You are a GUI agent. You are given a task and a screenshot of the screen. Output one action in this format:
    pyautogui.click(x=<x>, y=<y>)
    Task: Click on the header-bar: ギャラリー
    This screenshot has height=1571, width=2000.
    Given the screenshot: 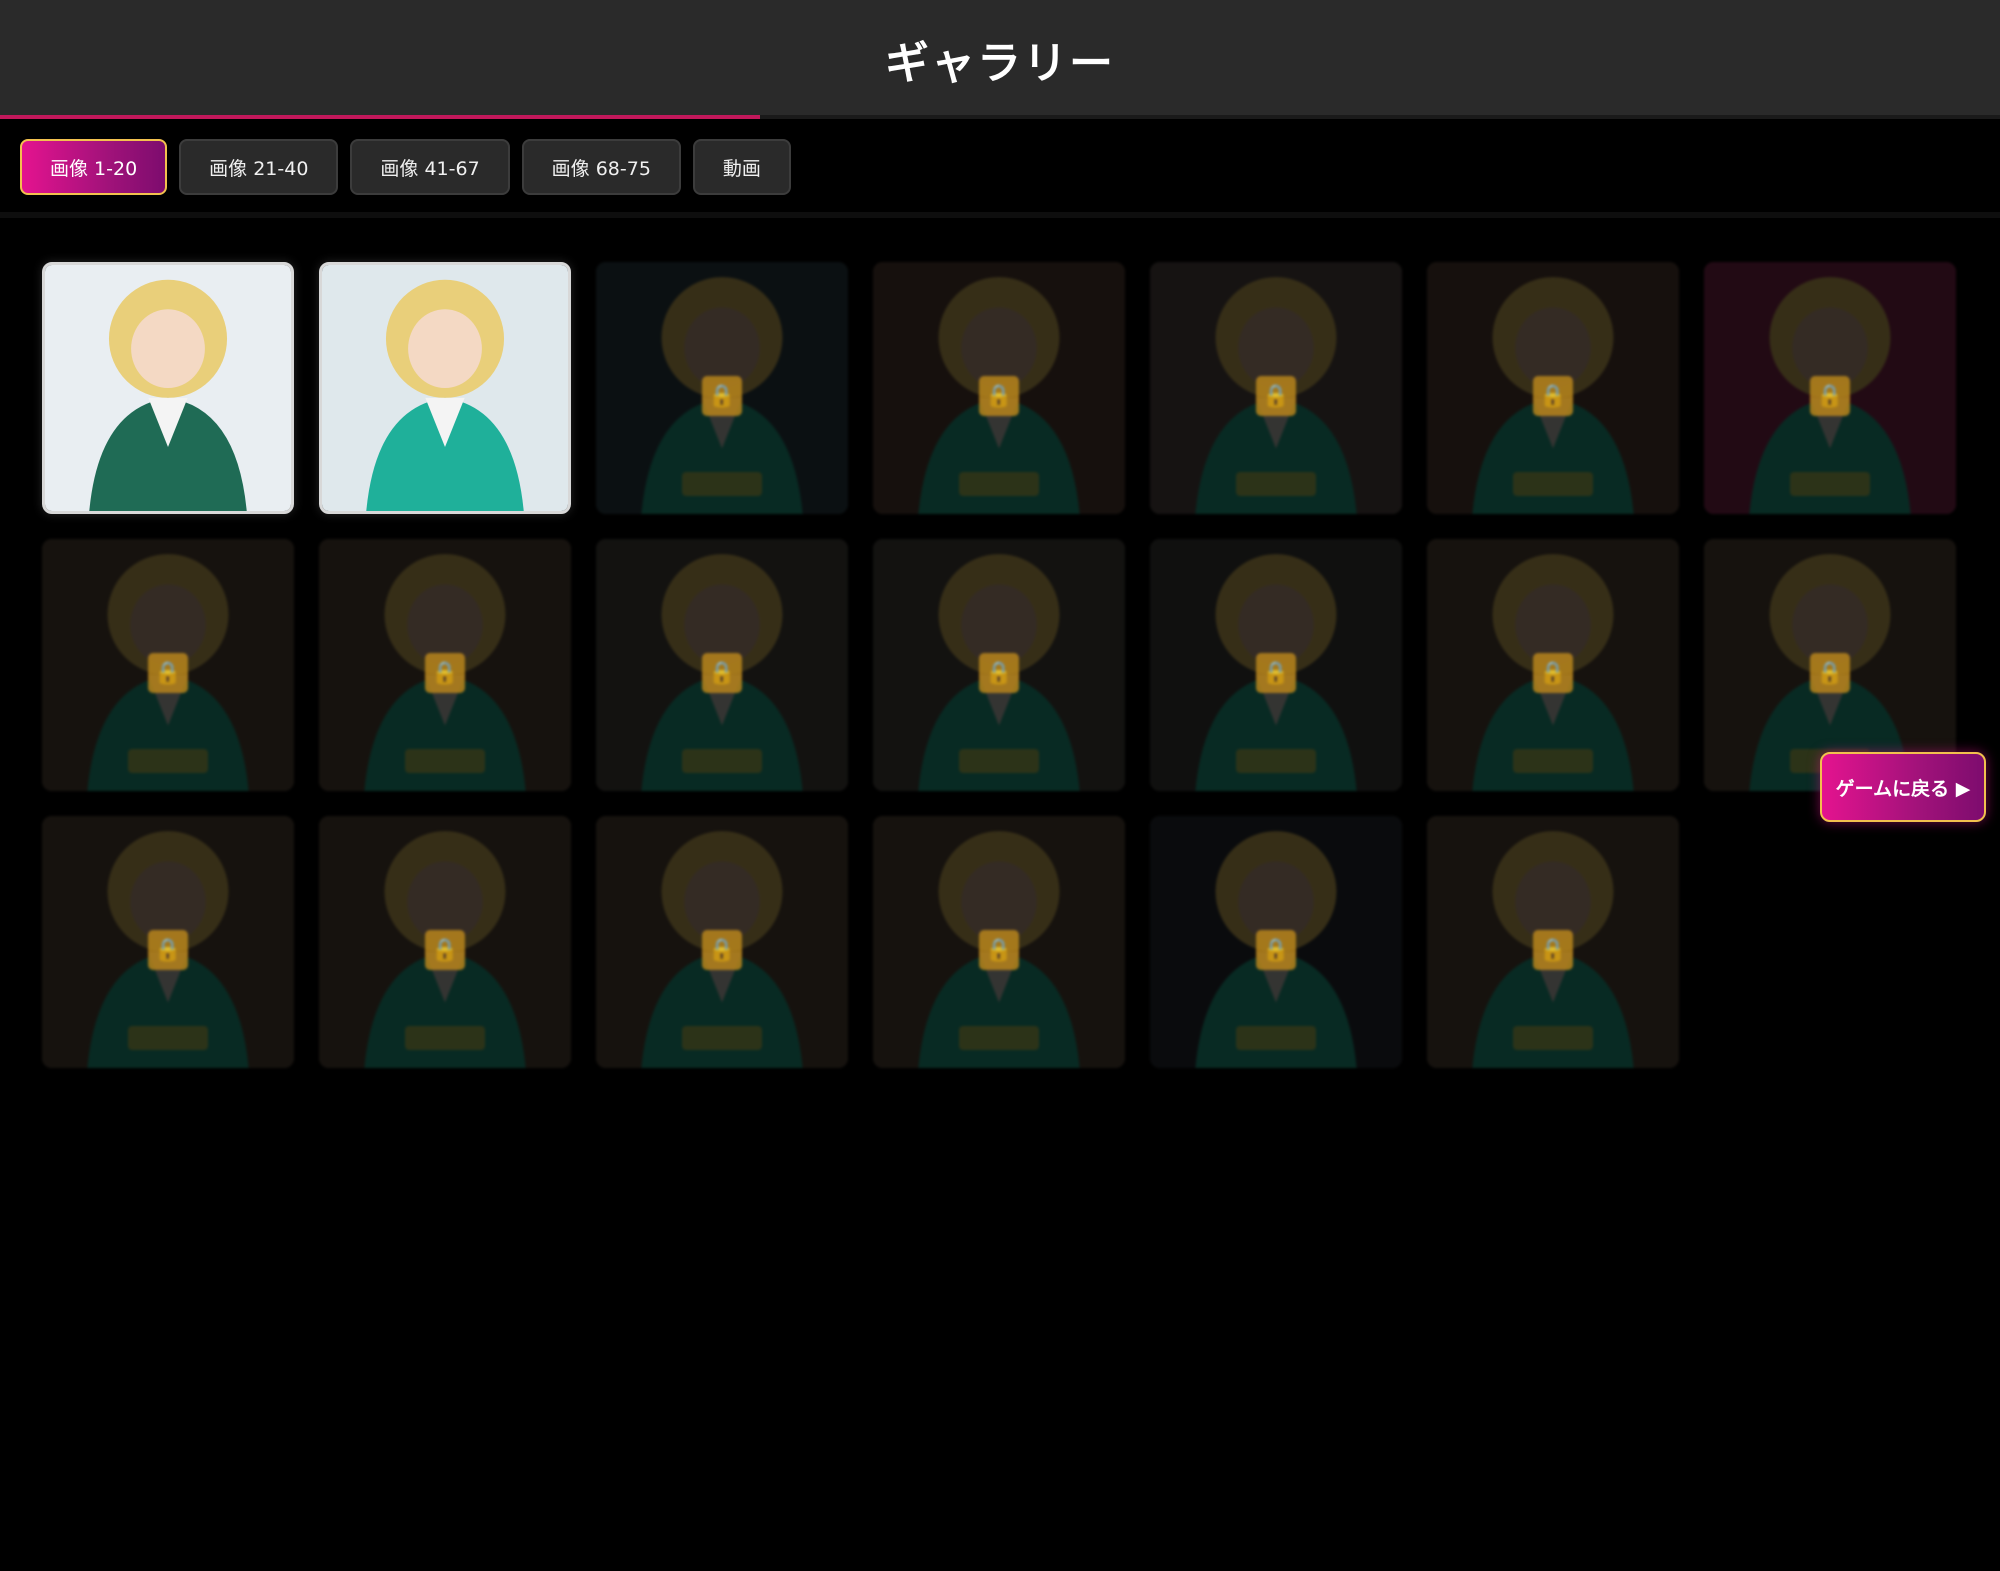 What is the action you would take?
    pyautogui.click(x=1000, y=58)
    